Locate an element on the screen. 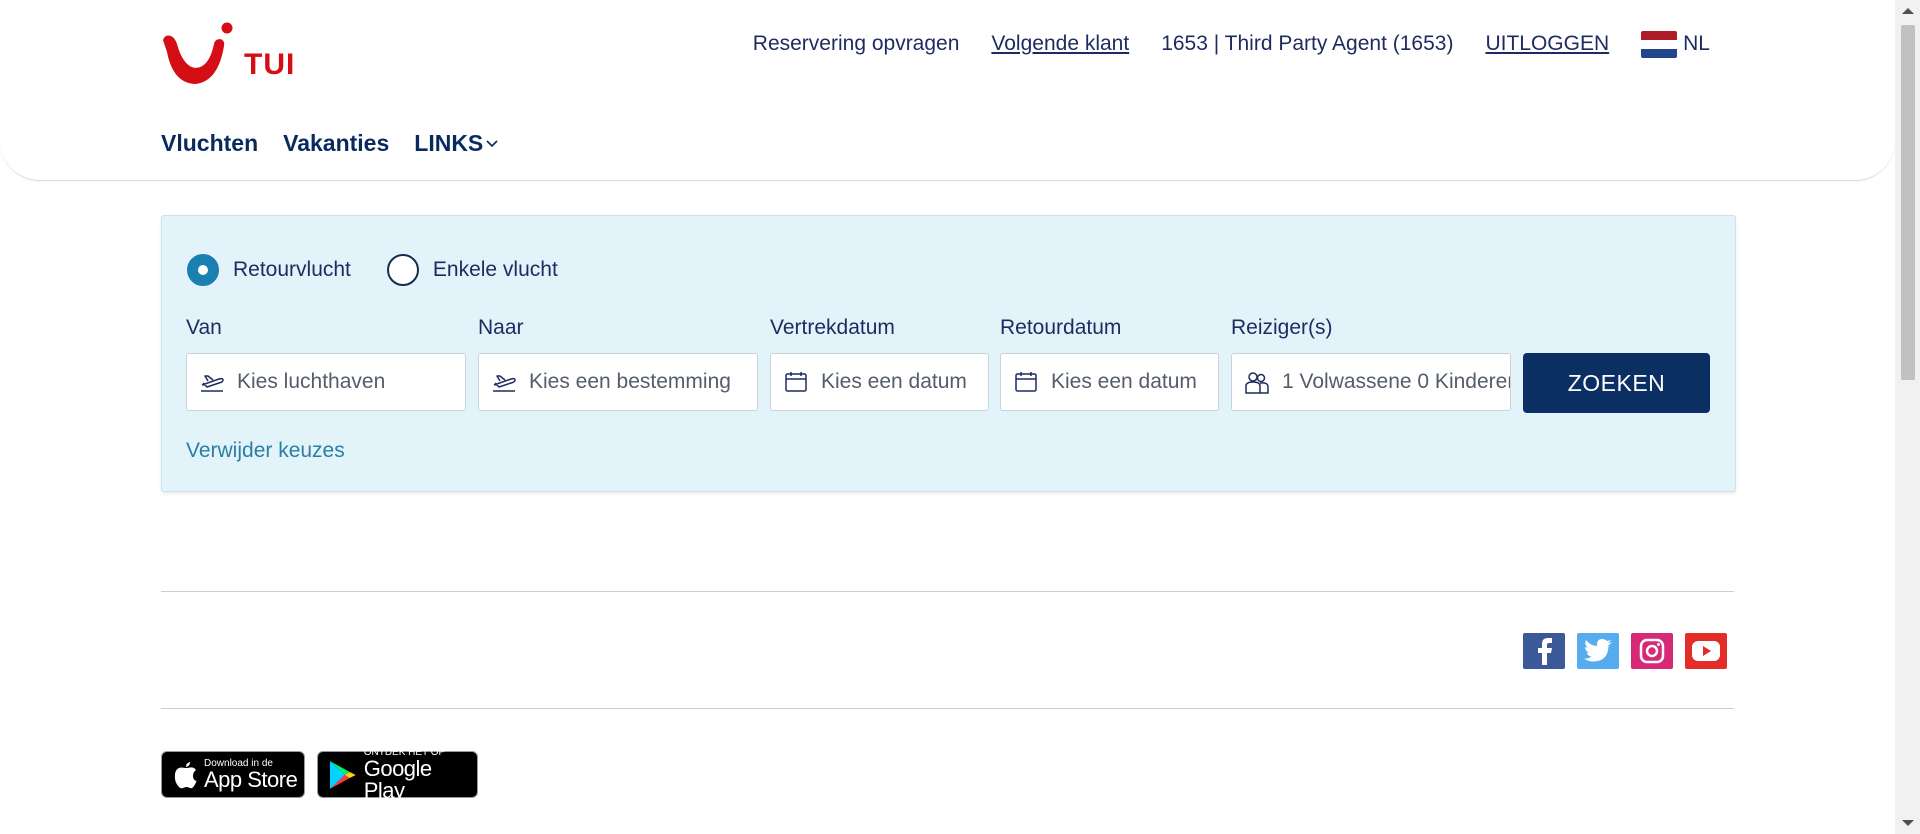 The height and width of the screenshot is (834, 1920). nav-links-label: LINKS is located at coordinates (449, 143).